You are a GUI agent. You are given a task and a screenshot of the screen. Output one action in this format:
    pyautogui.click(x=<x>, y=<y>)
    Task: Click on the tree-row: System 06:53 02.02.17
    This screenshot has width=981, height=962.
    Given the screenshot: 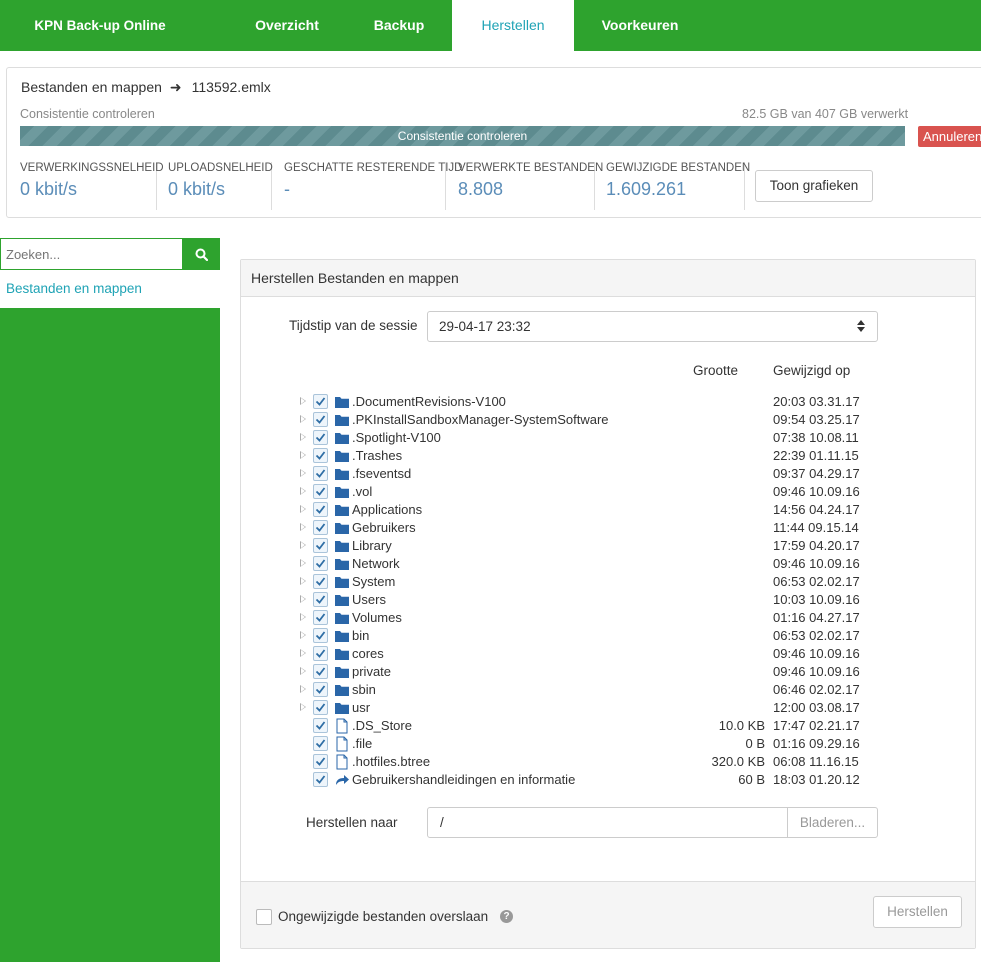 What is the action you would take?
    pyautogui.click(x=608, y=582)
    